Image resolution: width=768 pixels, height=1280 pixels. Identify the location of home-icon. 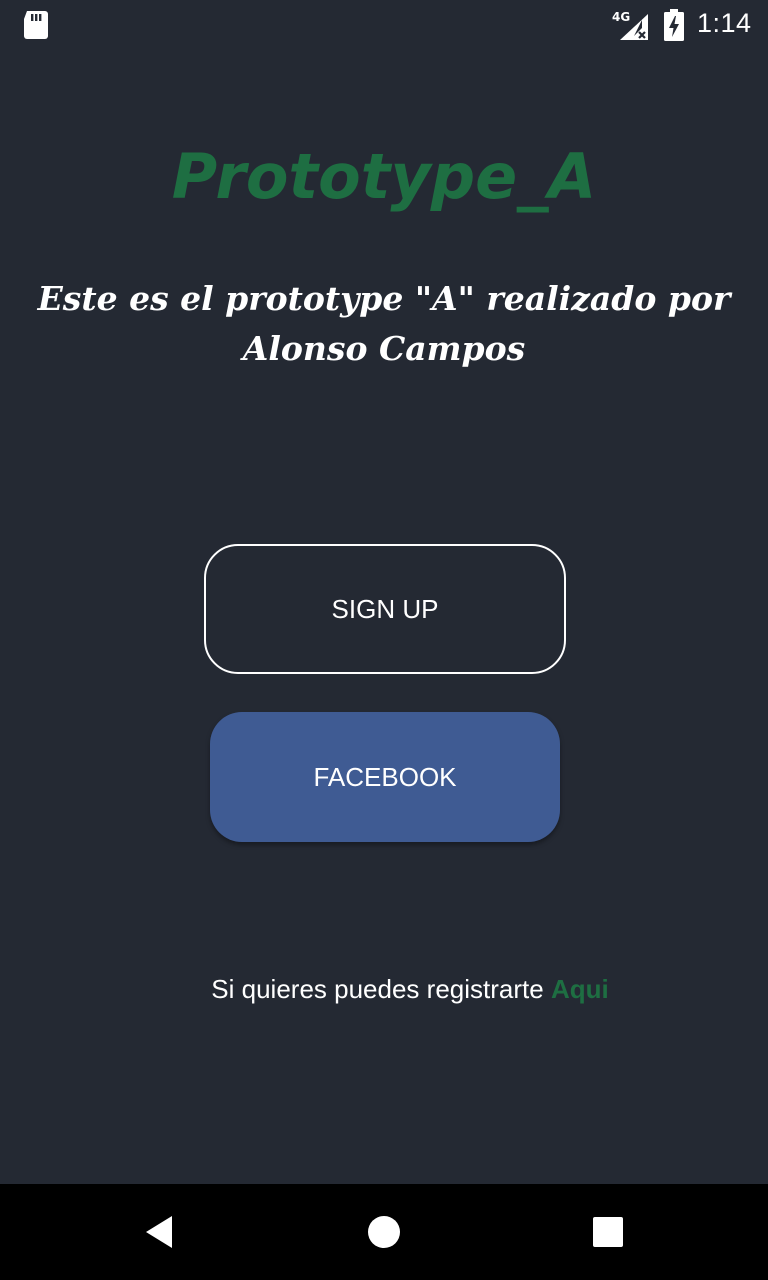
(384, 1232).